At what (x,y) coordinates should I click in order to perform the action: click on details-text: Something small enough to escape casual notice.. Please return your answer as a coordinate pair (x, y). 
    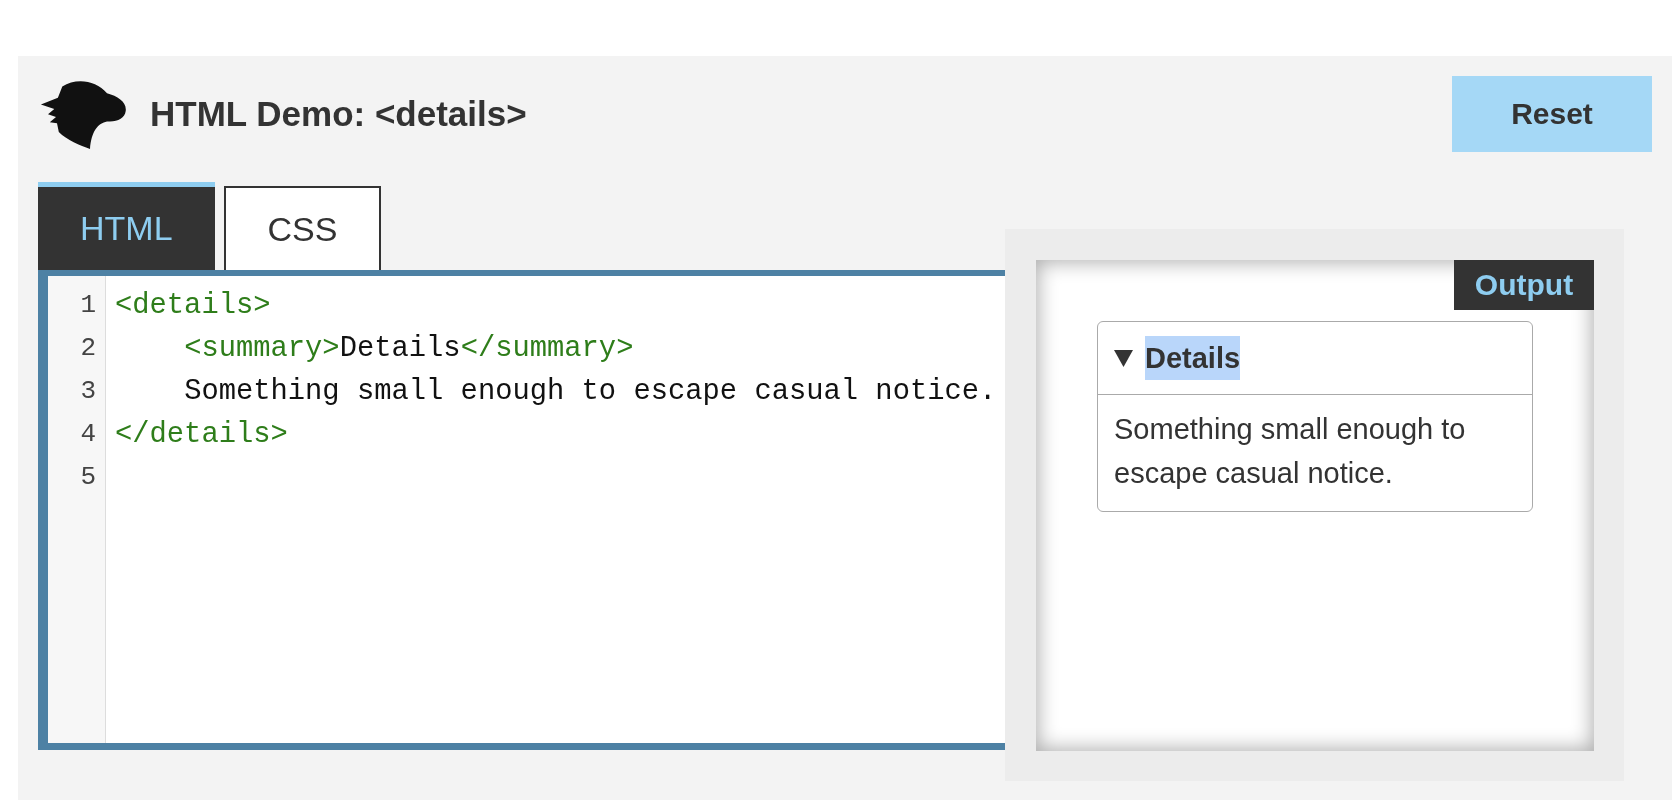
    Looking at the image, I should click on (1290, 451).